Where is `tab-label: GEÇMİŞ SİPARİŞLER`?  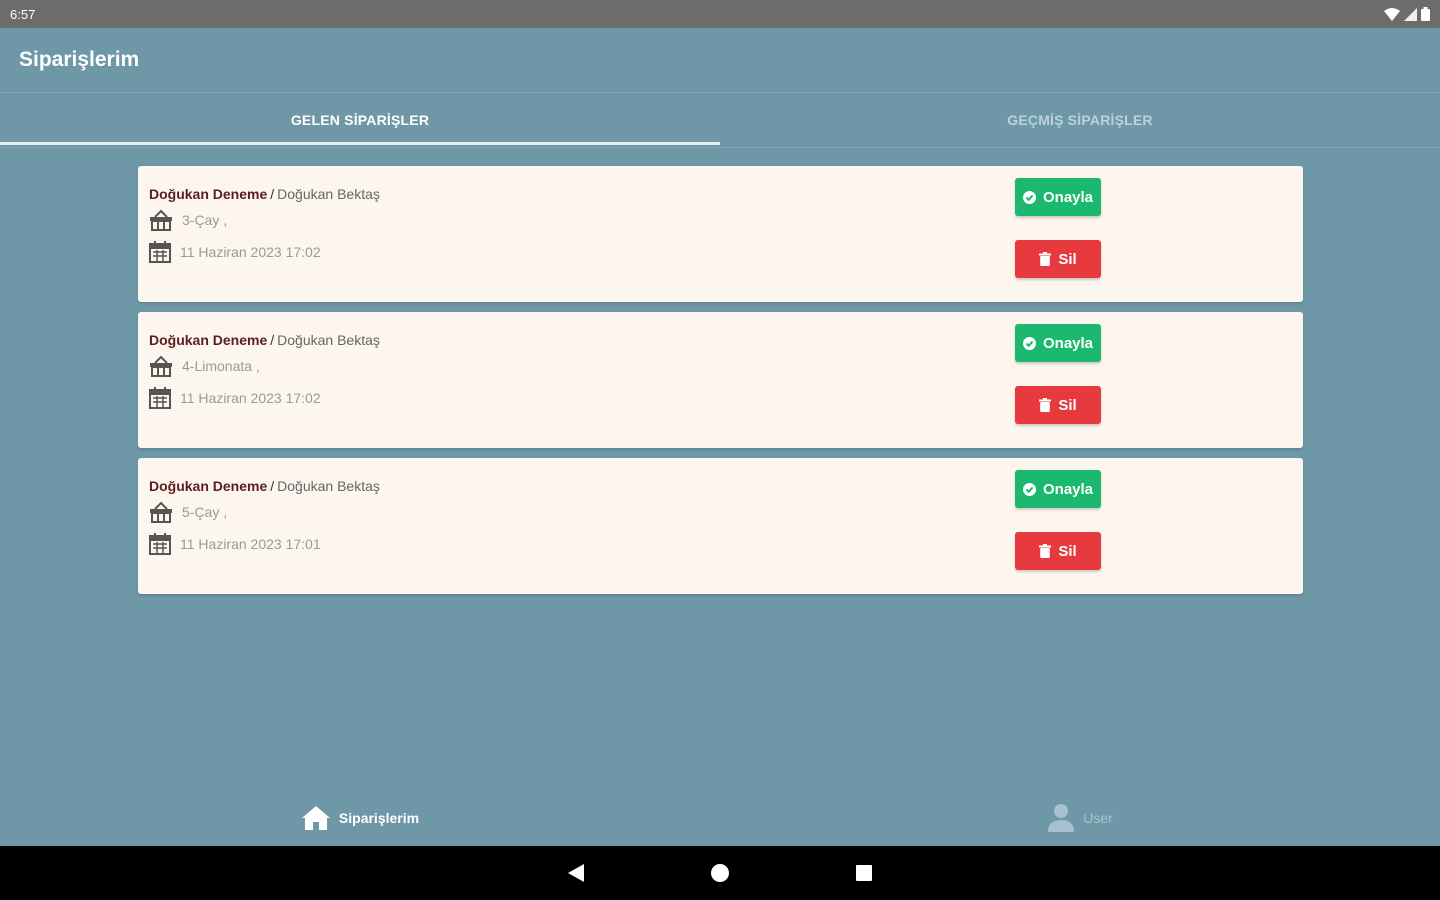
tab-label: GEÇMİŞ SİPARİŞLER is located at coordinates (1080, 120).